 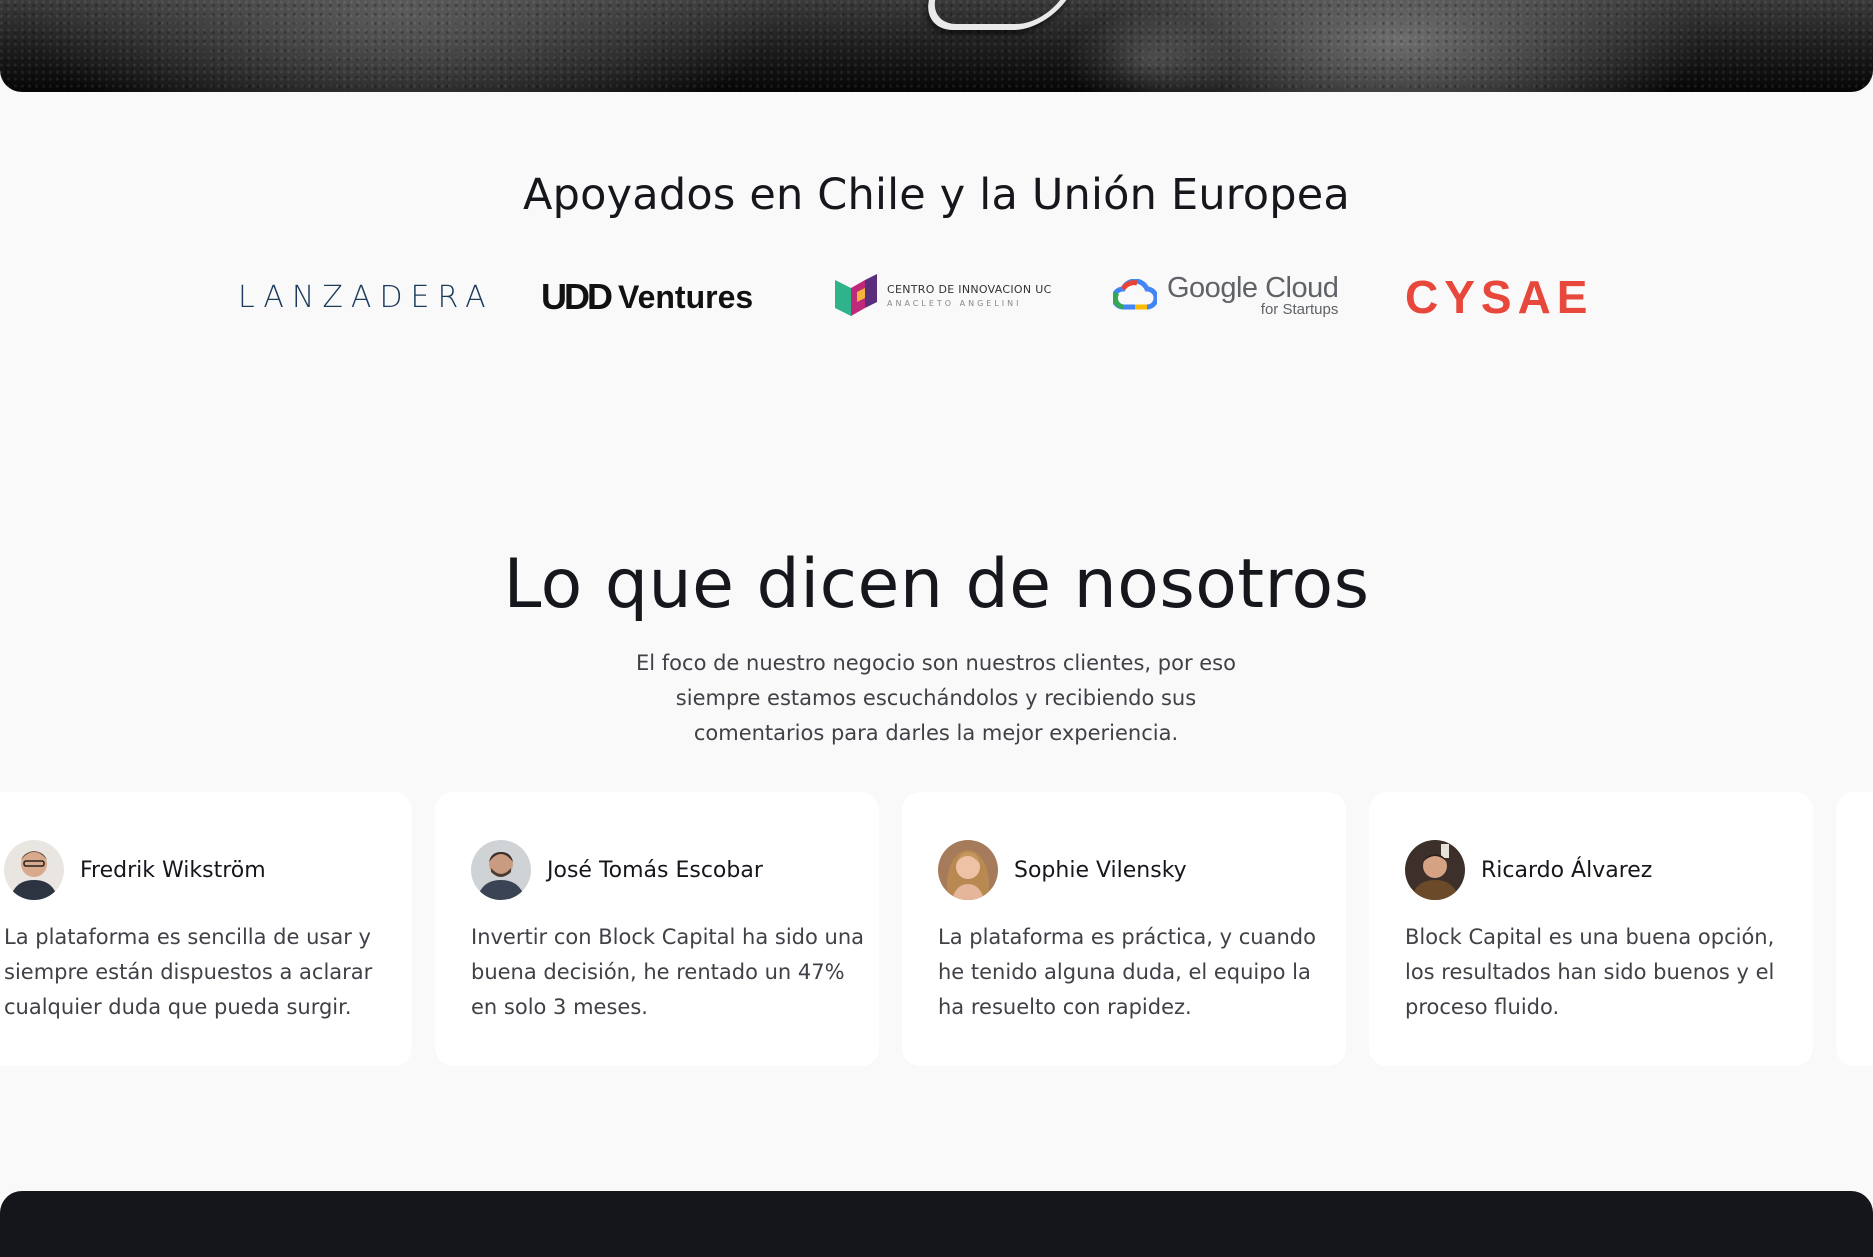 I want to click on testimonial-header: Sophie Vilensky, so click(x=1062, y=870).